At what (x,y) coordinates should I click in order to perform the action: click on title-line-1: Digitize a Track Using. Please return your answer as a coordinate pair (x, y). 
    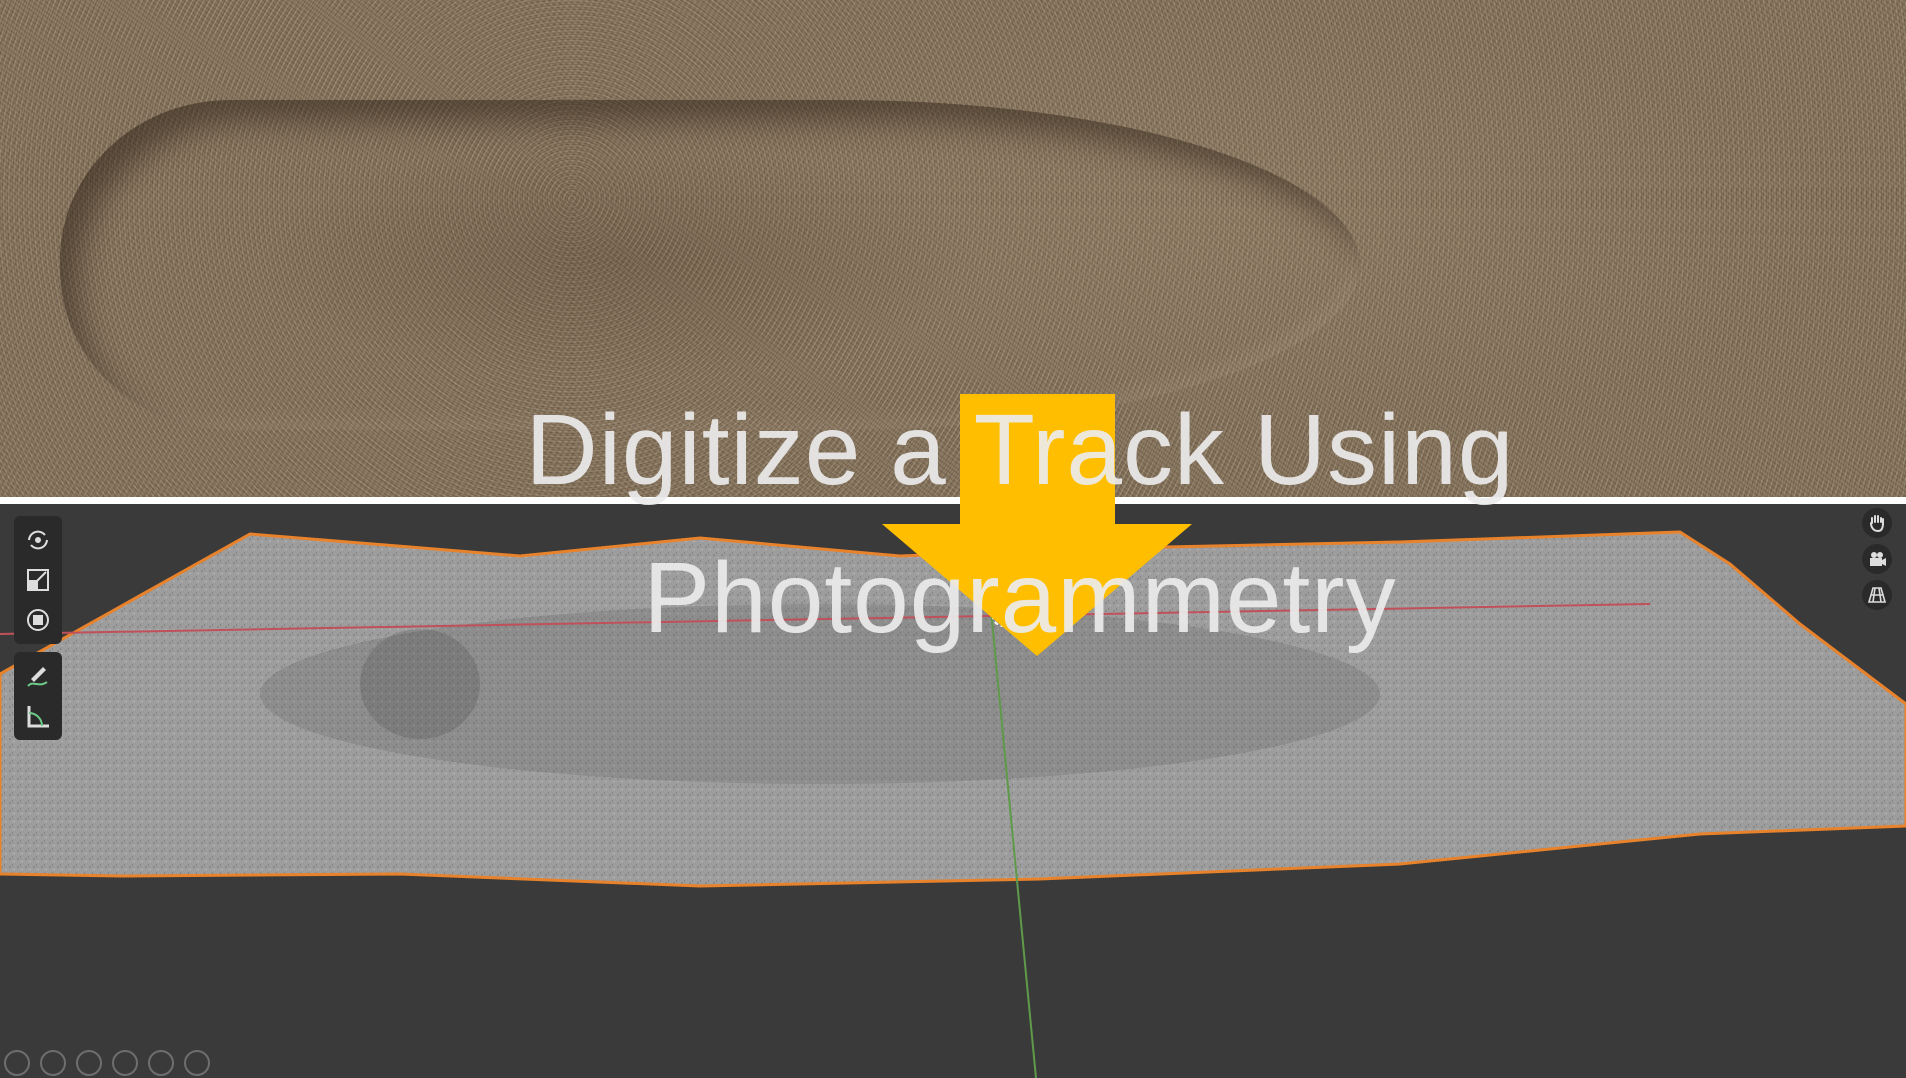
    Looking at the image, I should click on (1020, 450).